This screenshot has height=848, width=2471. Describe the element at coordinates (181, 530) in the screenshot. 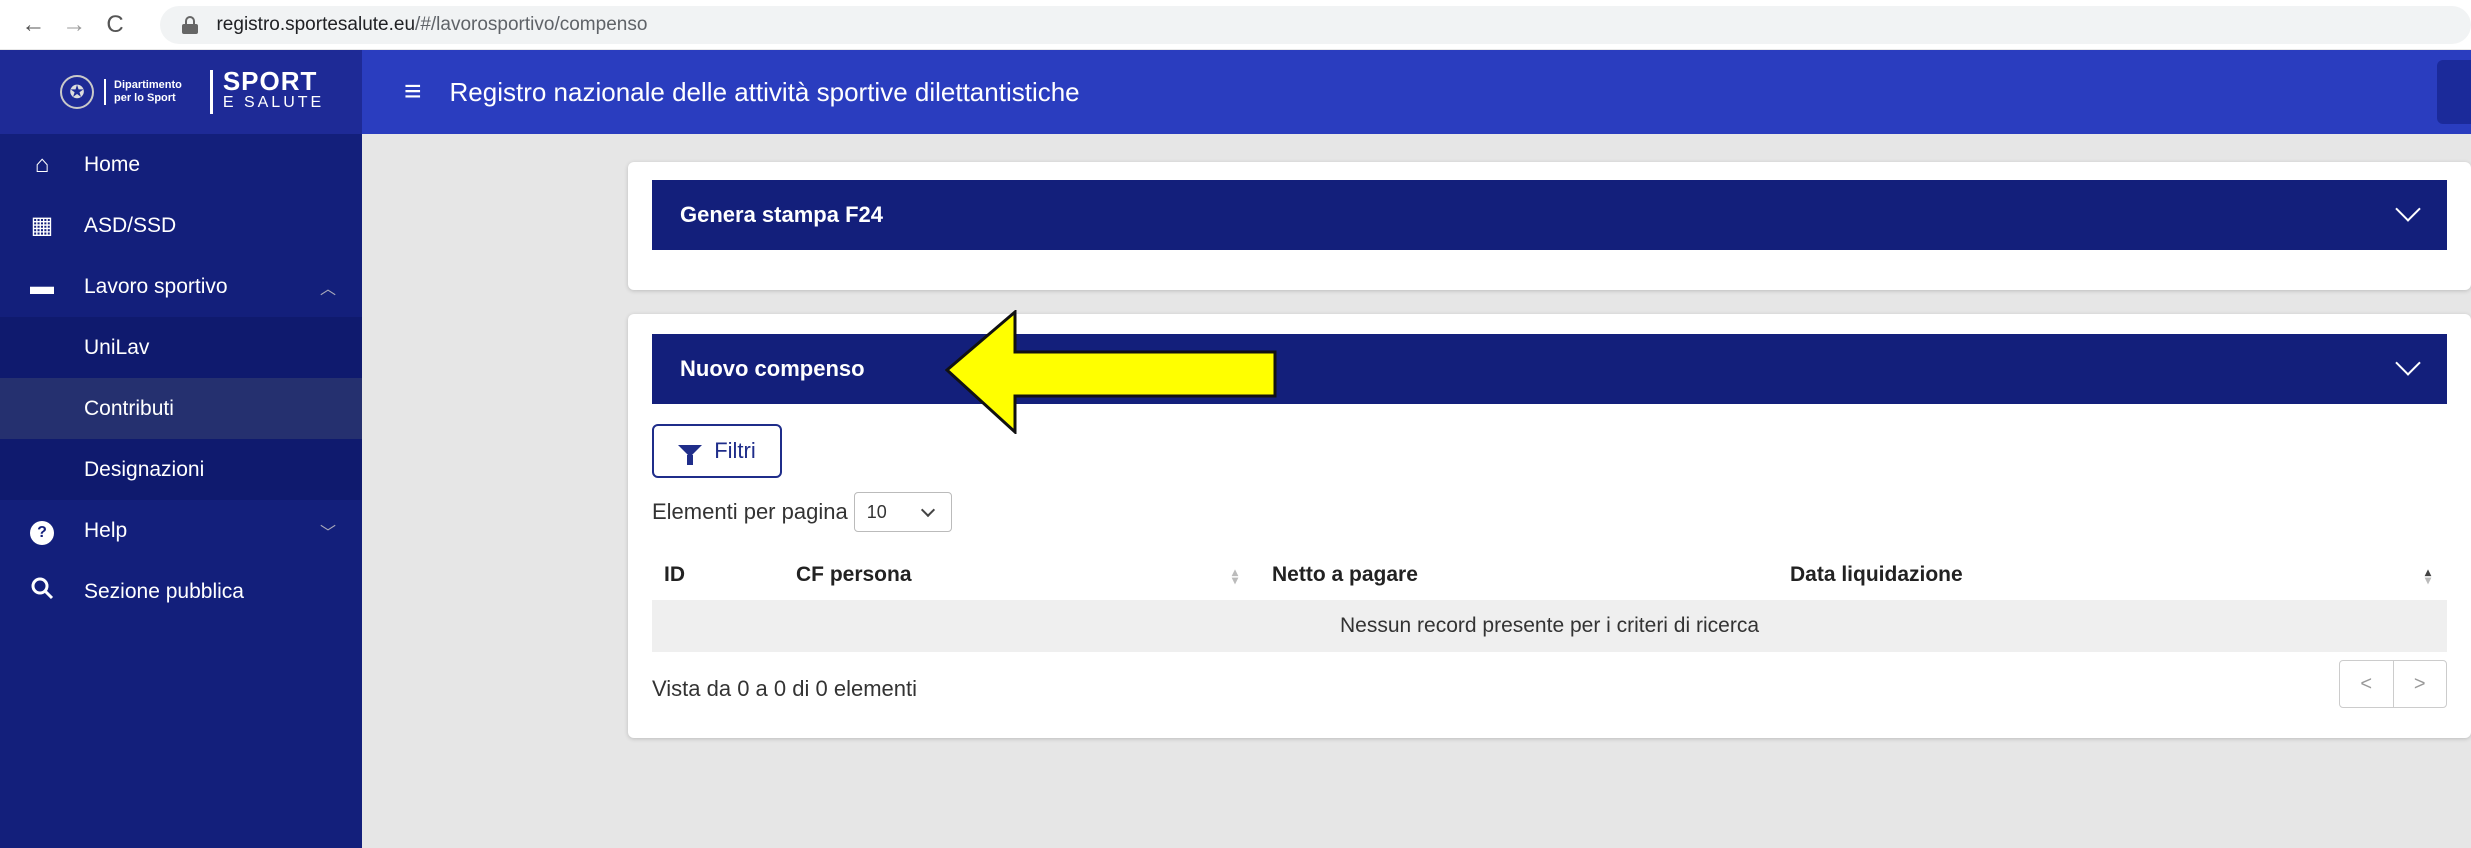

I see `sidebar-item-help: ? Help ﹀` at that location.